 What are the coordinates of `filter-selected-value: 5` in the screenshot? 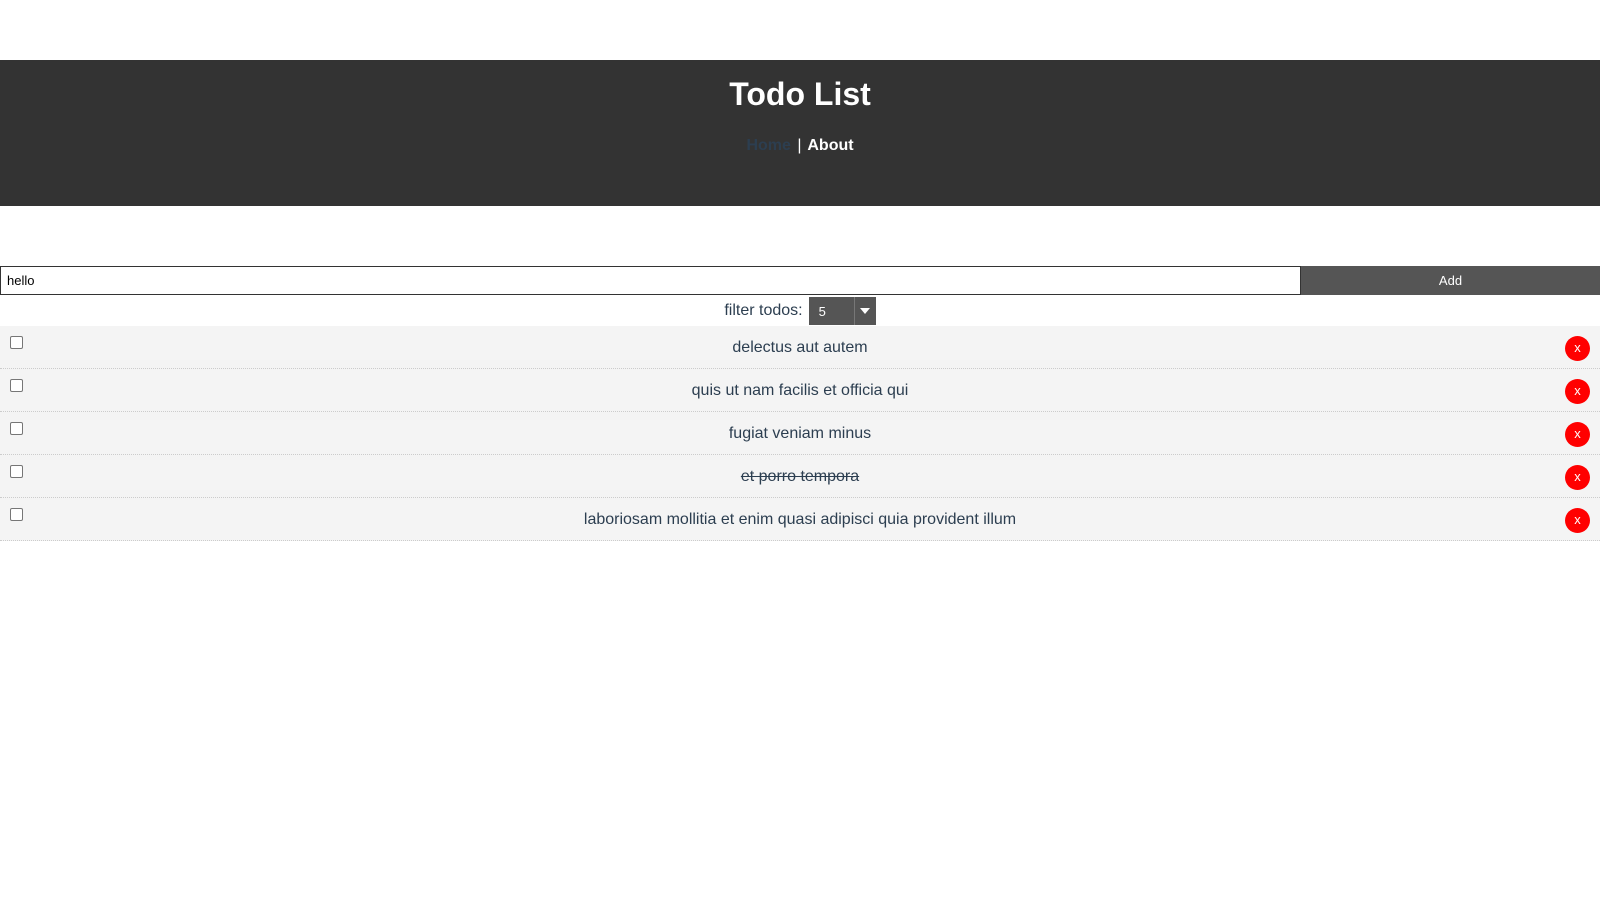 It's located at (822, 311).